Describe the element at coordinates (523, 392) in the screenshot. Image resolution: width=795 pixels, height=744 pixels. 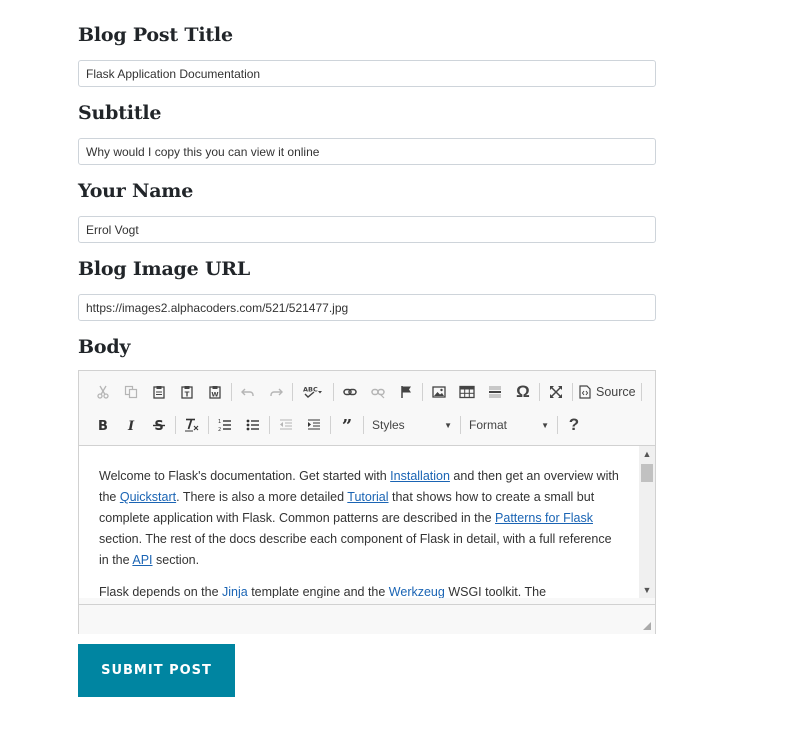
I see `special-char-icon: Ω` at that location.